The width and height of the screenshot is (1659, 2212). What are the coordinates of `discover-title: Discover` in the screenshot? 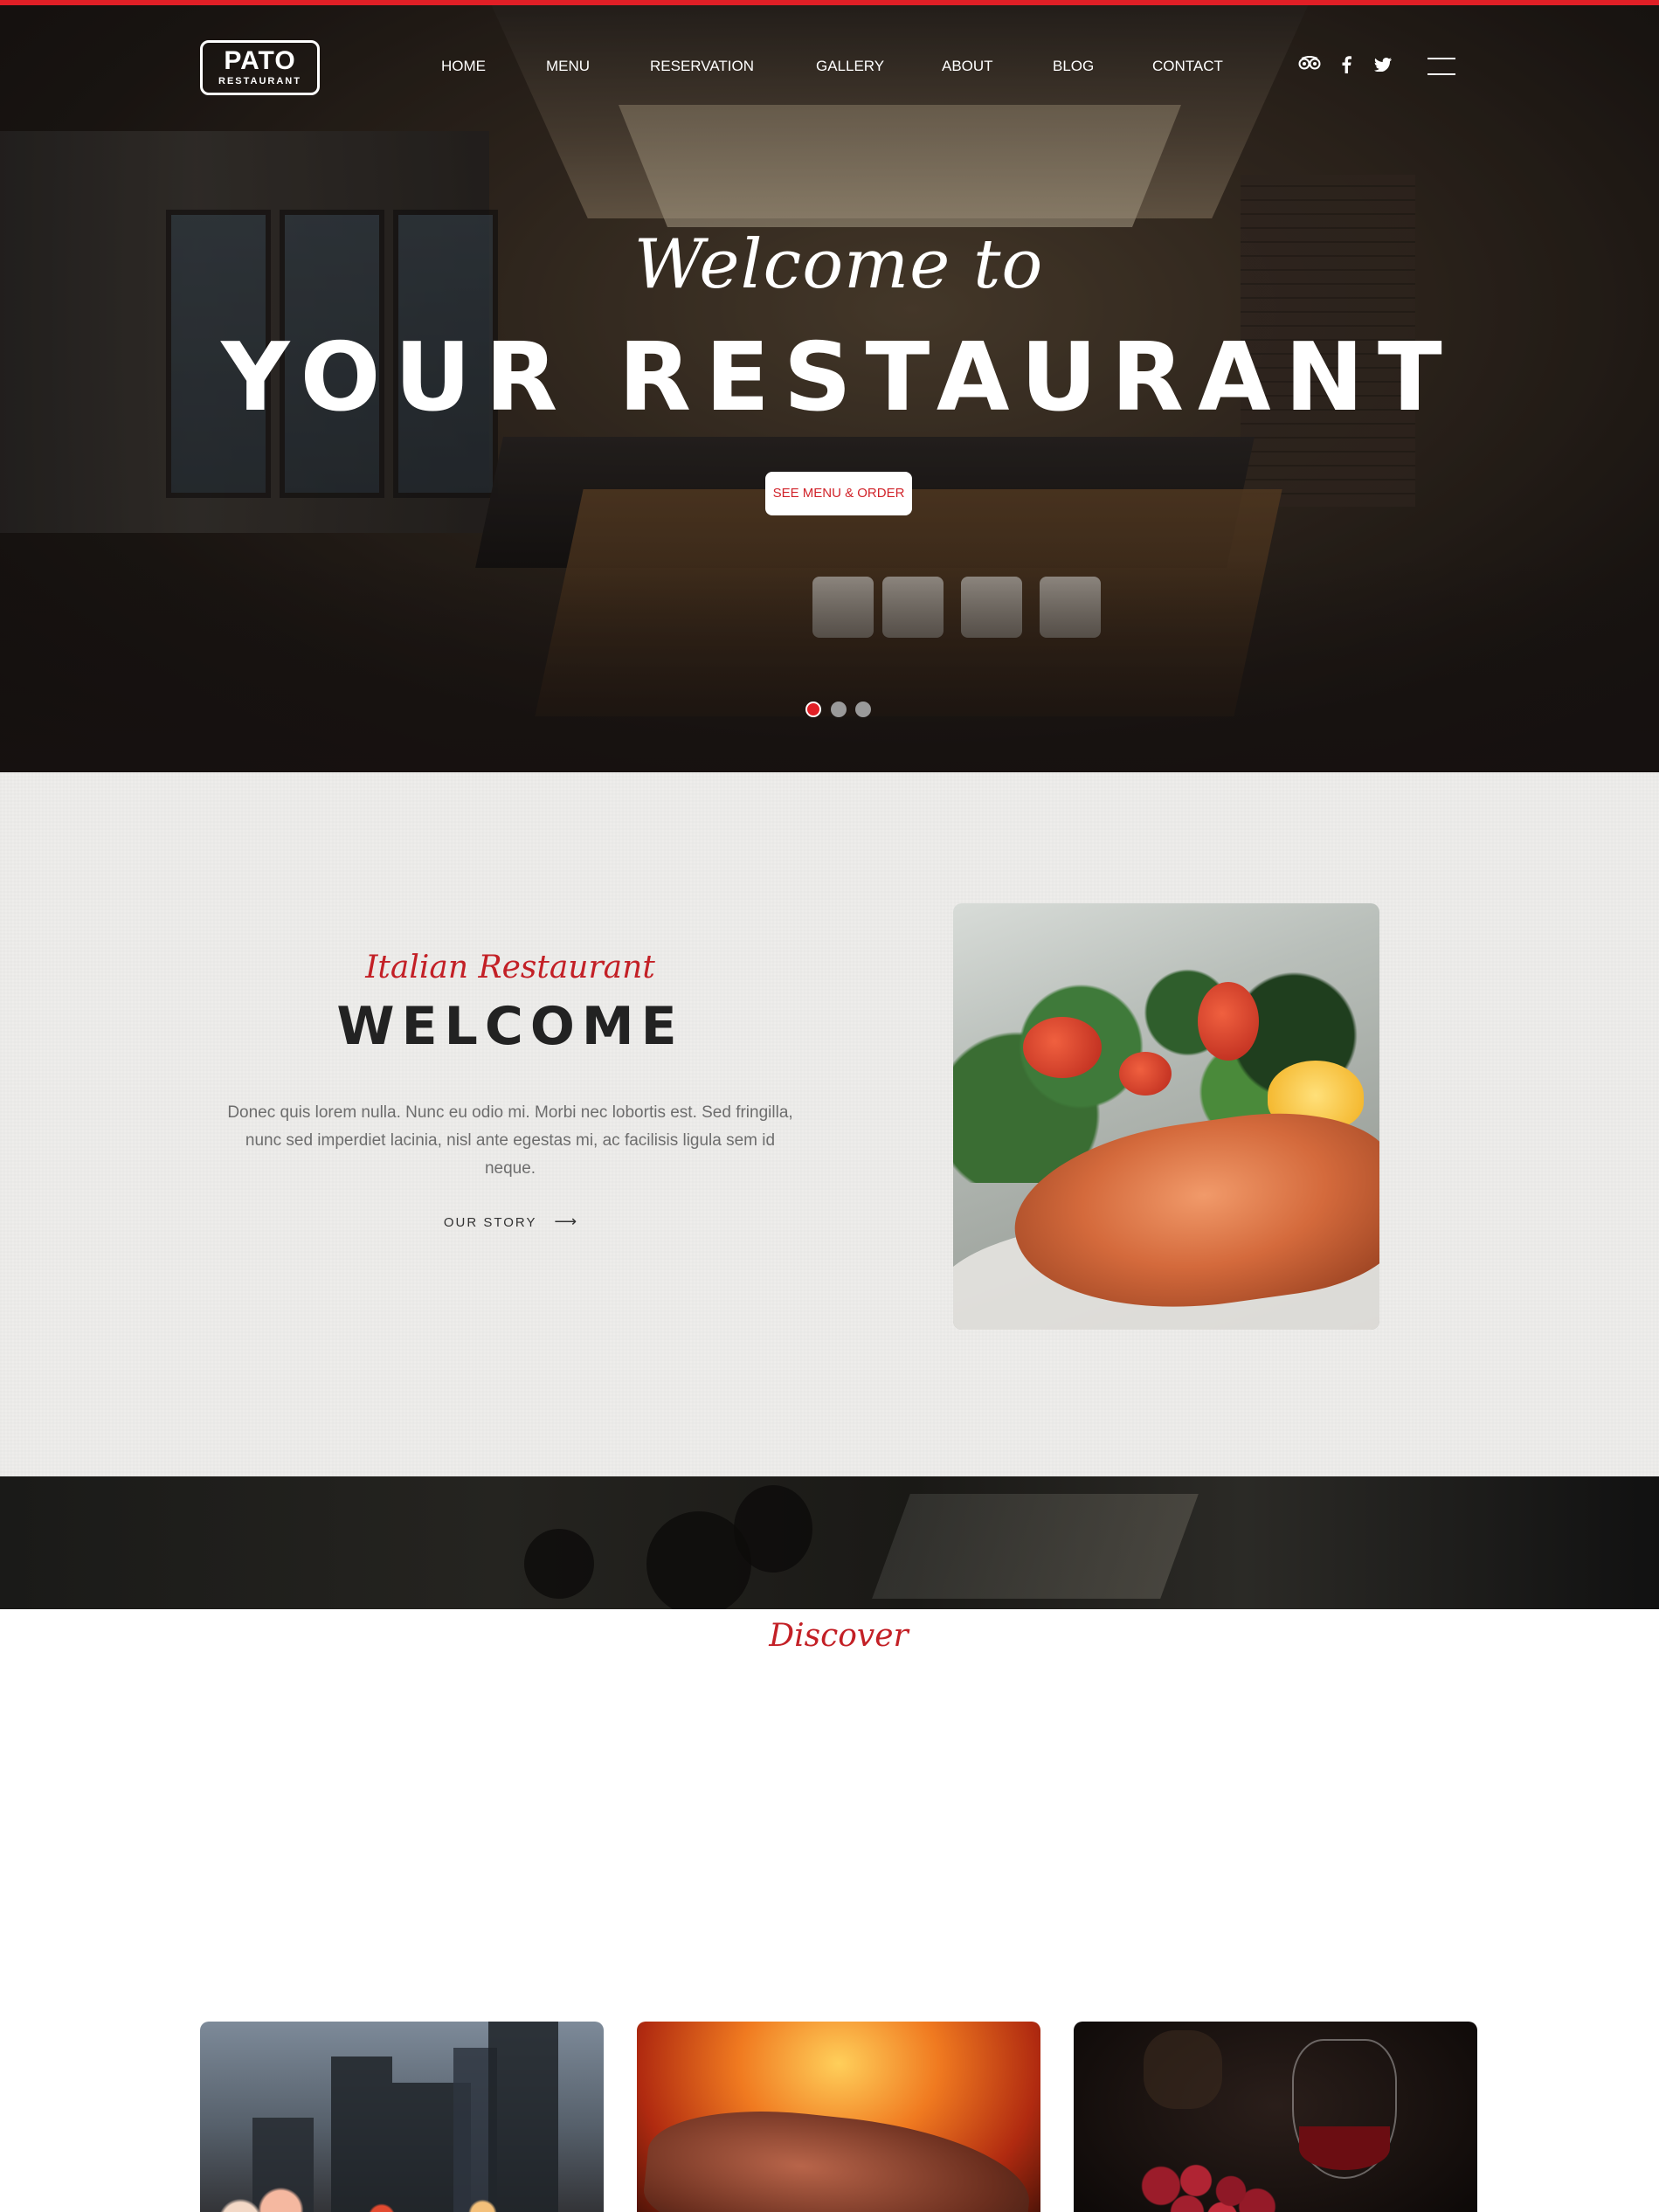 It's located at (839, 1636).